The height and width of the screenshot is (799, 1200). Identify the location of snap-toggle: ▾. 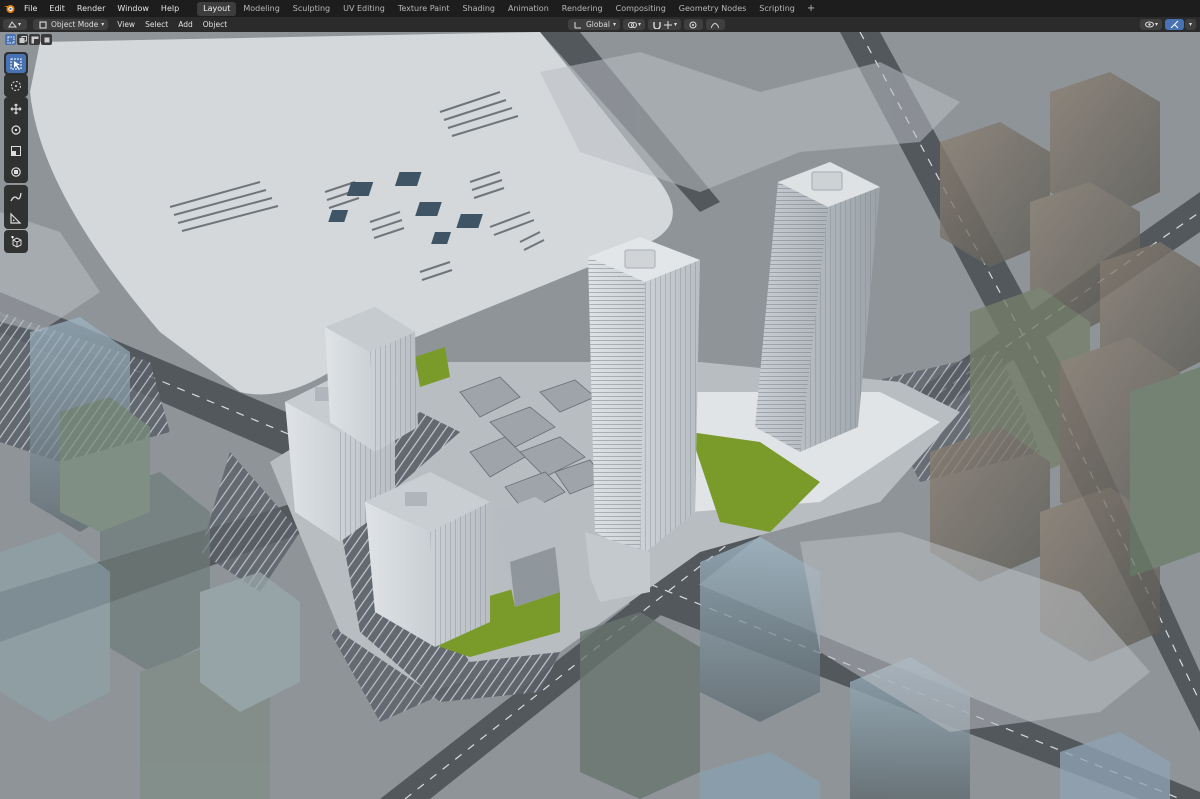
(664, 24).